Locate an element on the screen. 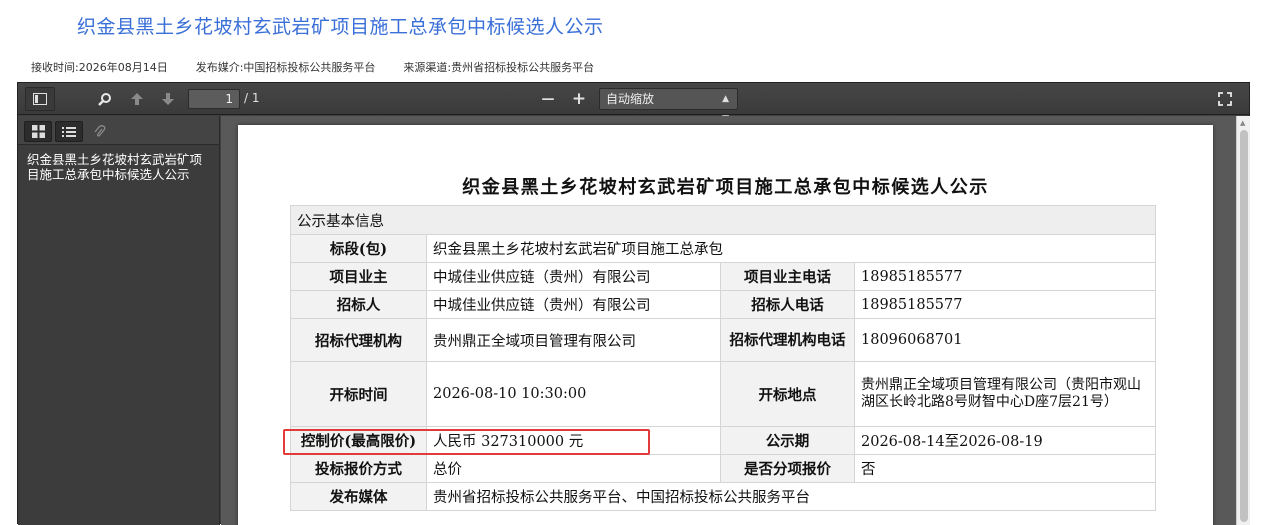 The image size is (1261, 525). page-count: / 1 is located at coordinates (252, 98).